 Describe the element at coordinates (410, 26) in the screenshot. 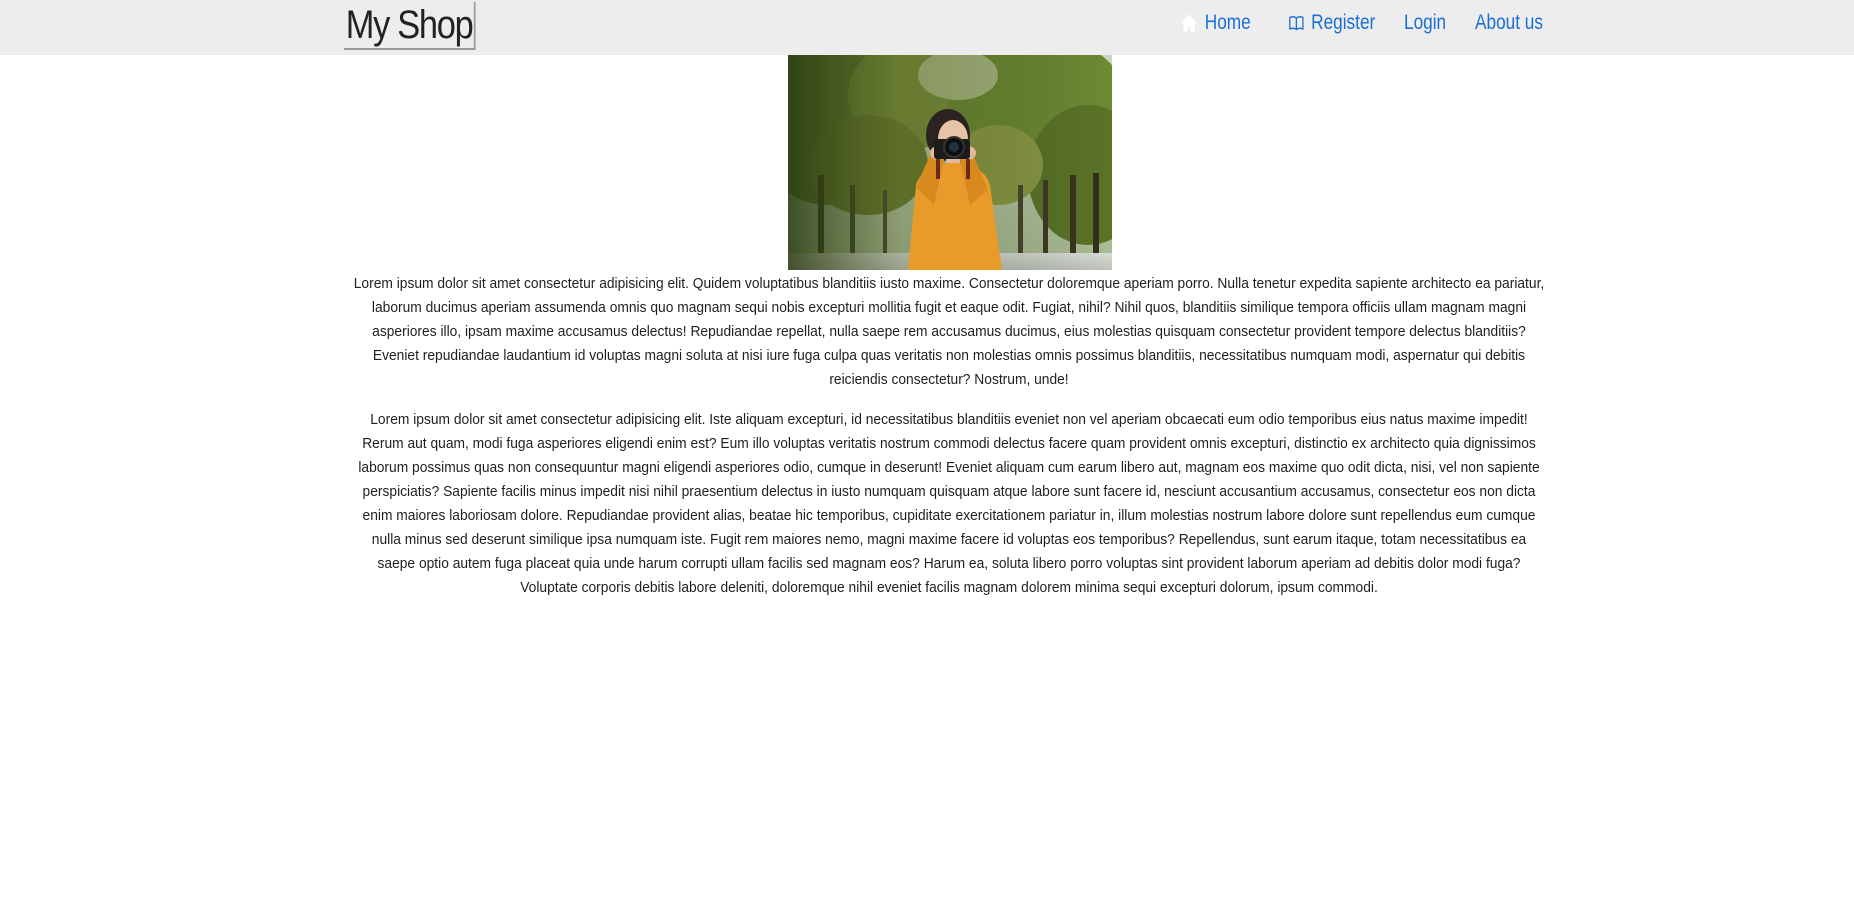

I see `brand-logo-link: My Shop` at that location.